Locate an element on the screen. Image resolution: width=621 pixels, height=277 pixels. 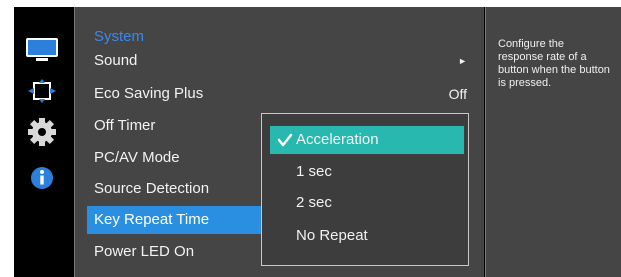
menu-item-value: Off is located at coordinates (457, 94).